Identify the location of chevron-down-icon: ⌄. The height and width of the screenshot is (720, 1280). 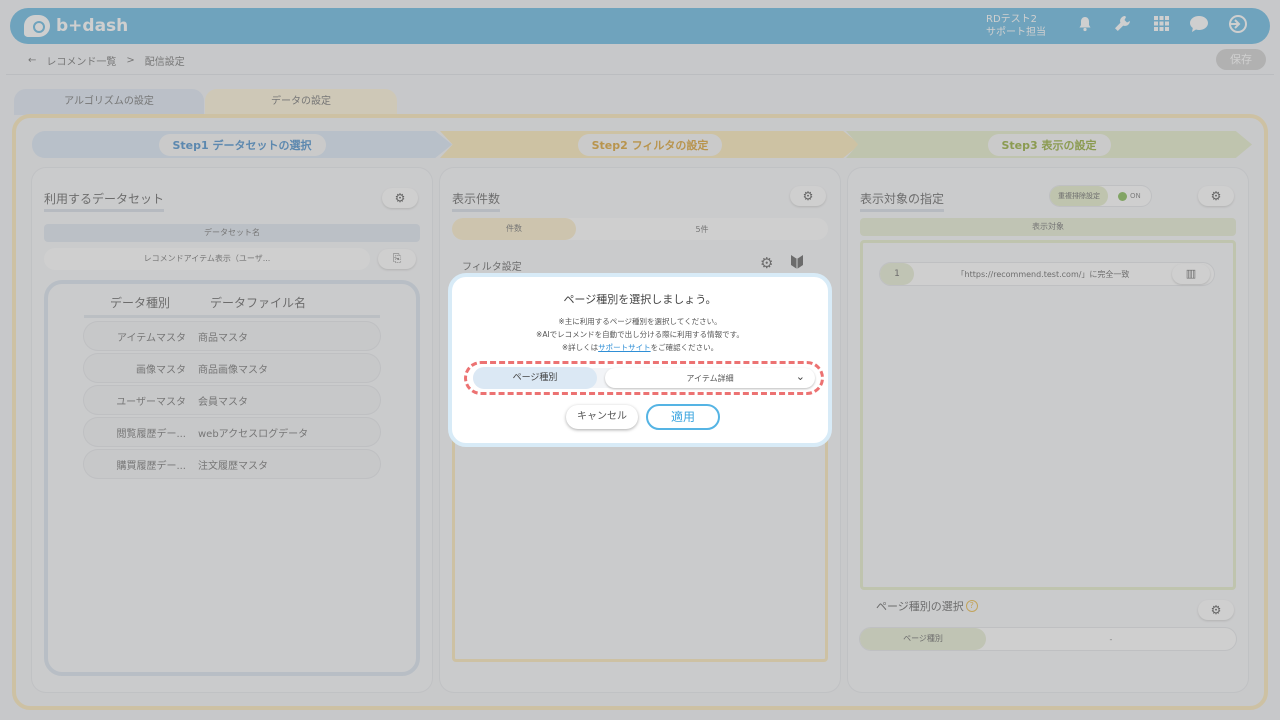
(800, 376).